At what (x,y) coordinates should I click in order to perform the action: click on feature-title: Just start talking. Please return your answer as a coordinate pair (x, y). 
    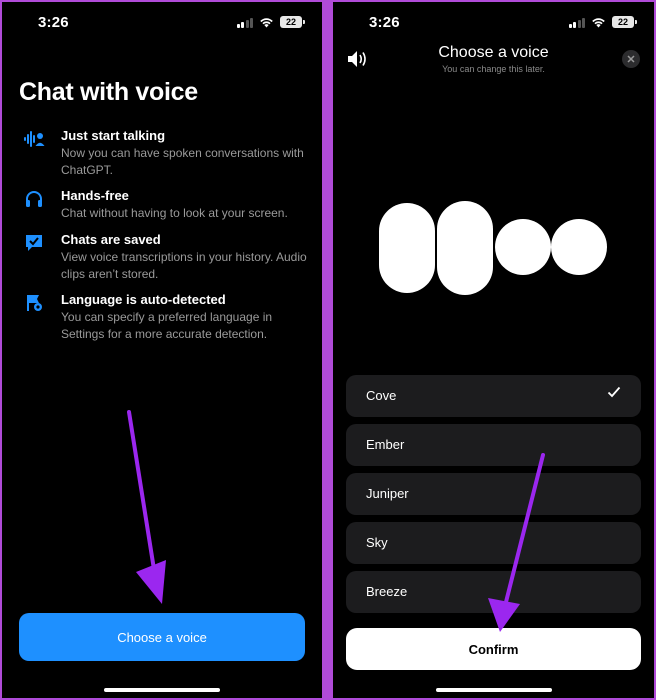
    Looking at the image, I should click on (113, 135).